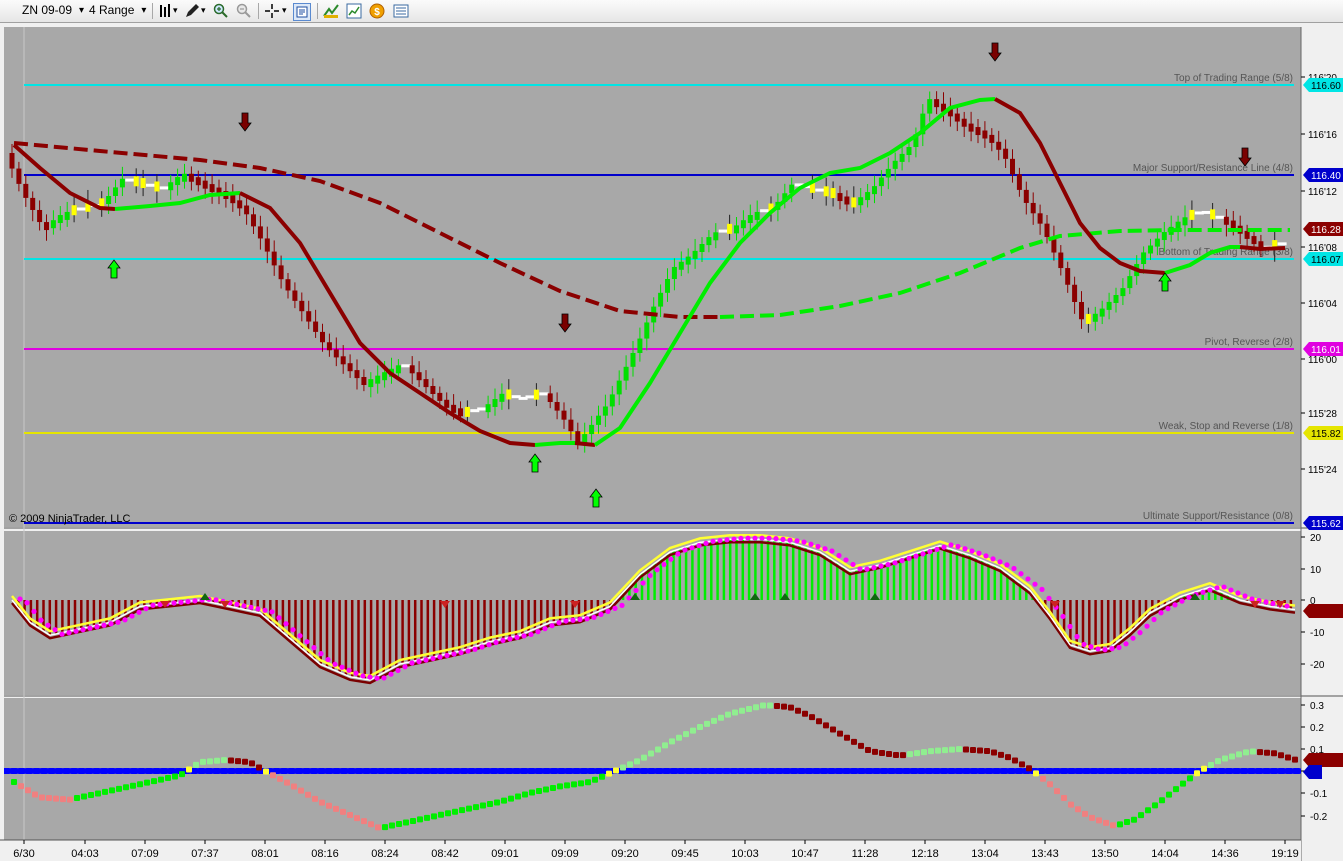  What do you see at coordinates (118, 10) in the screenshot?
I see `period-selector: 4 Range` at bounding box center [118, 10].